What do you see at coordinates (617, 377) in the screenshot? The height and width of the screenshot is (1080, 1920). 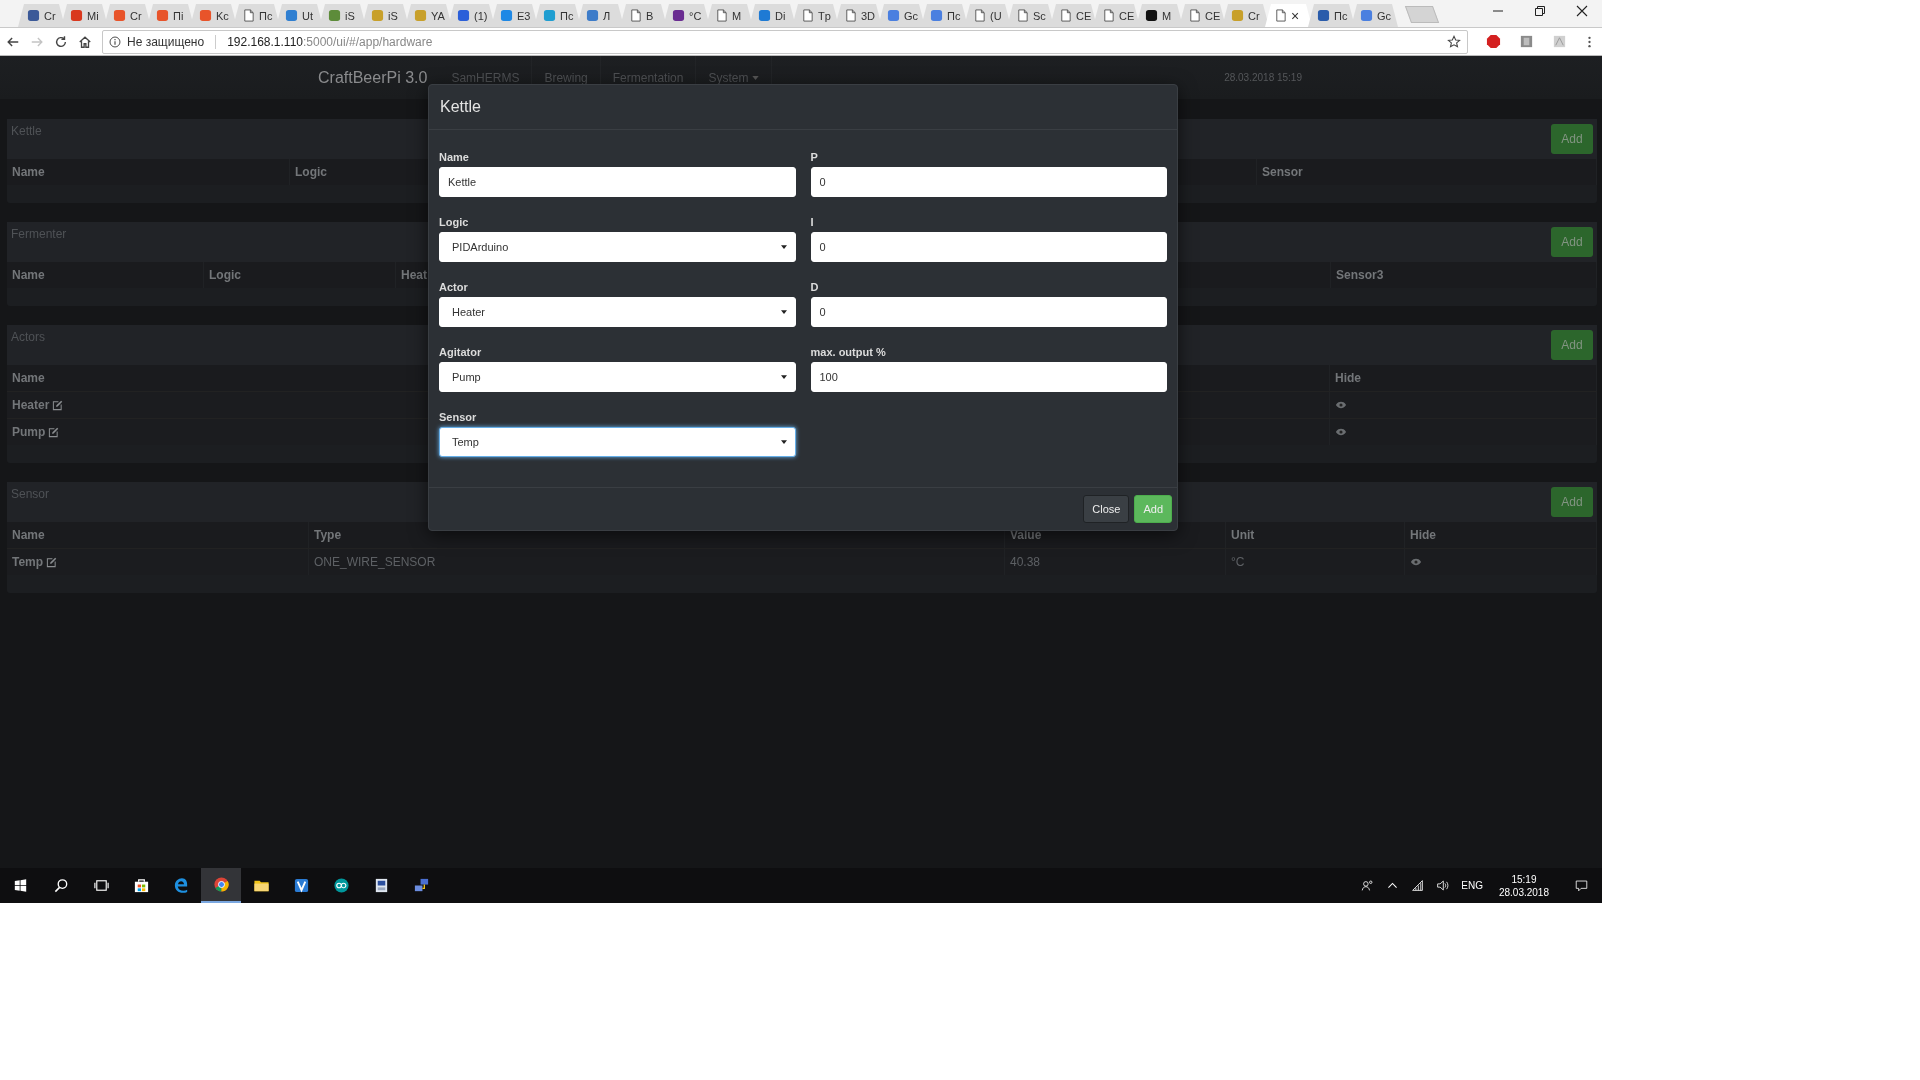 I see `select-field: Pump` at bounding box center [617, 377].